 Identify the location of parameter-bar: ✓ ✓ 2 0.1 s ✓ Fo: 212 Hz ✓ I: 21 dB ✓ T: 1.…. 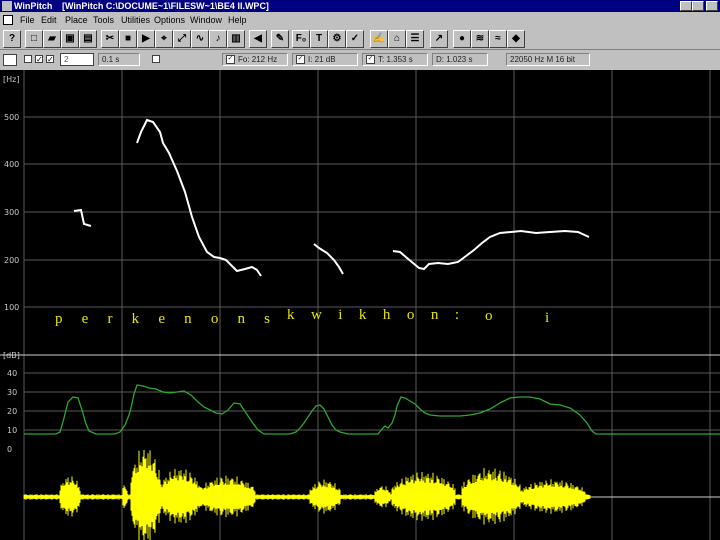
(360, 60).